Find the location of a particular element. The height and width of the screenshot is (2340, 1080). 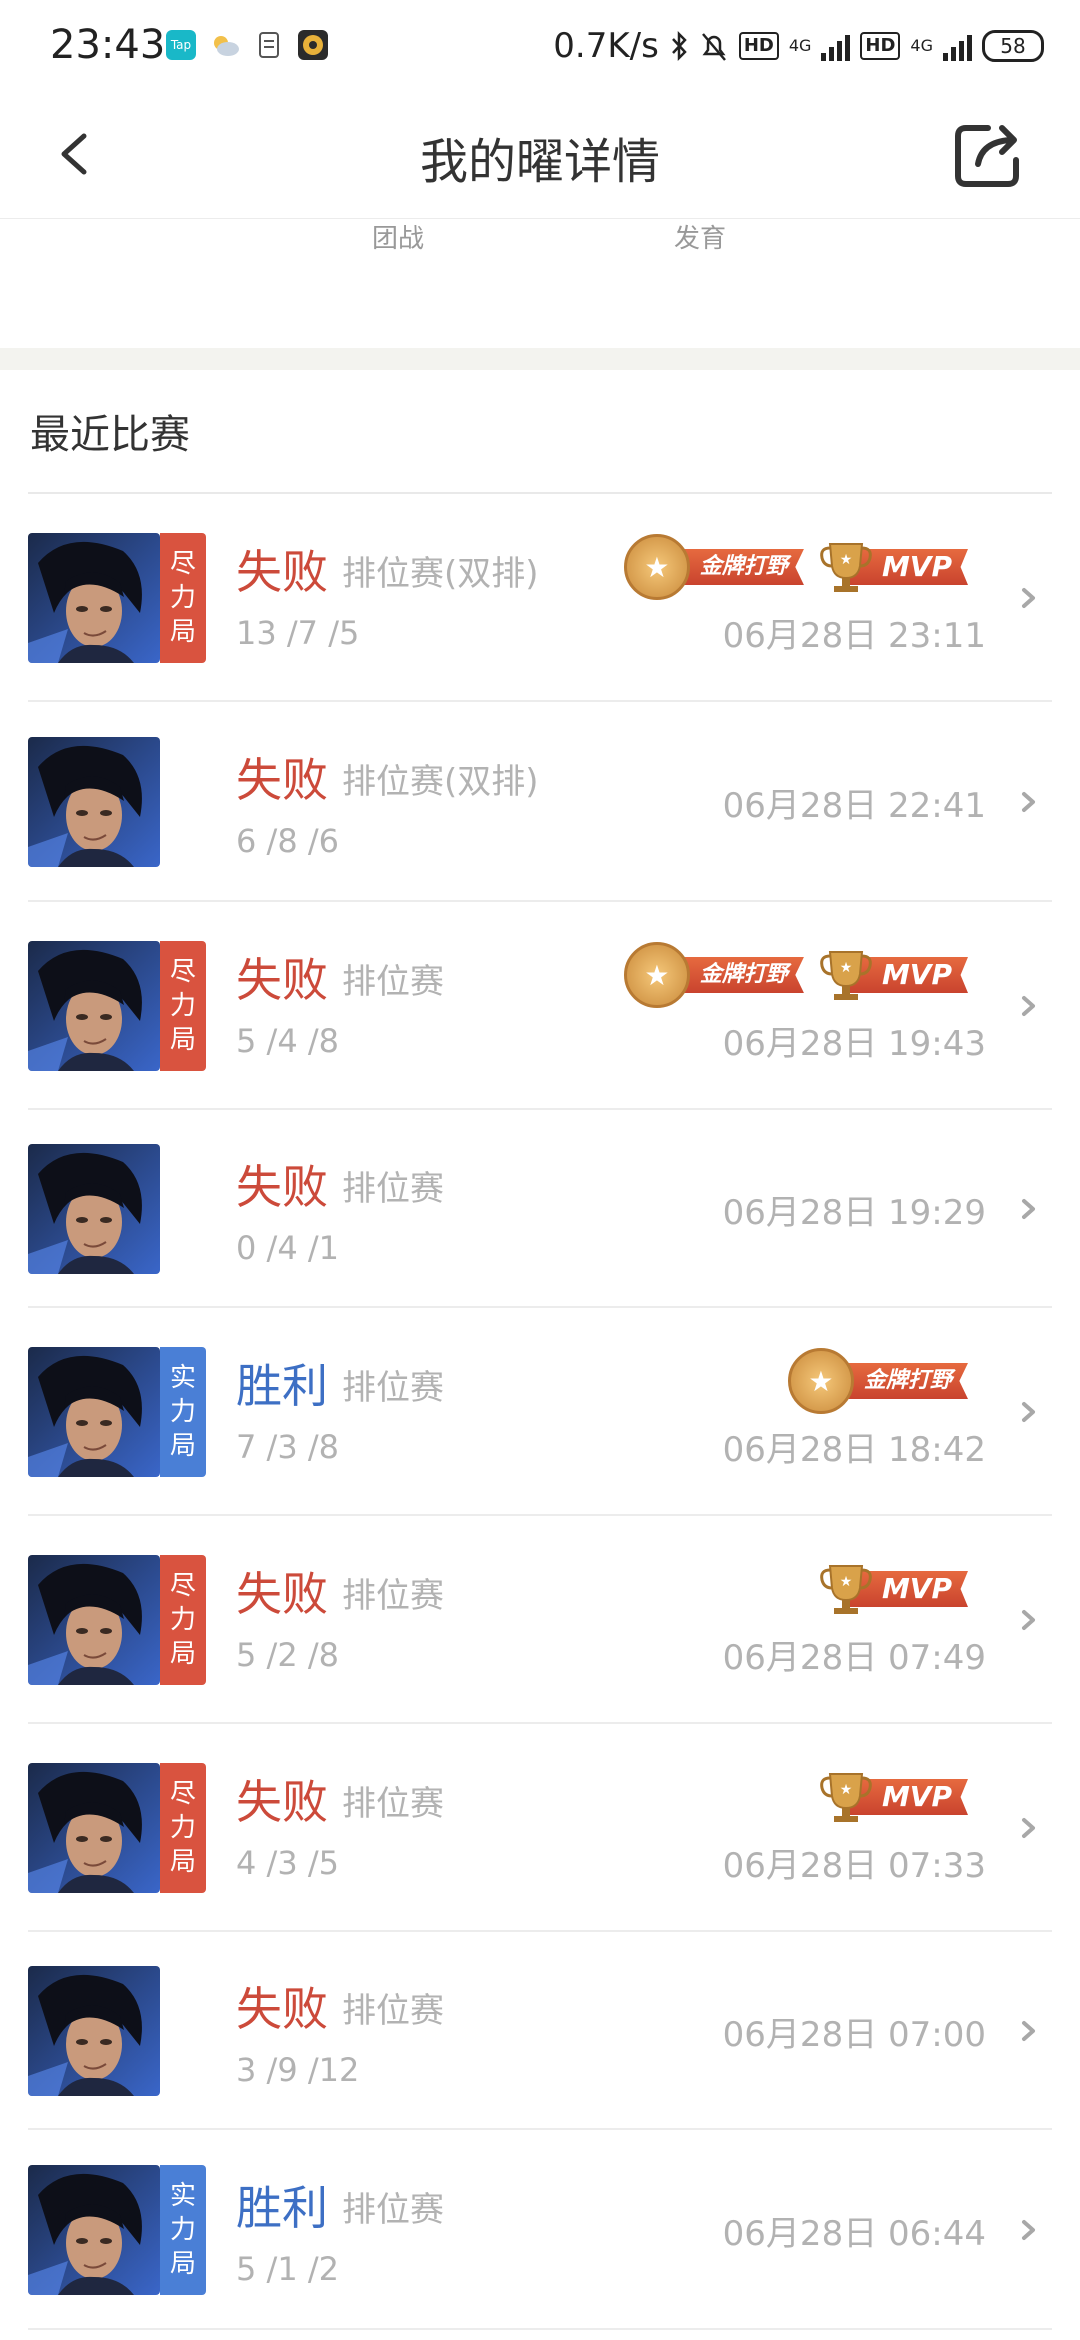

match-kda: 5 /1 /2 is located at coordinates (287, 2269).